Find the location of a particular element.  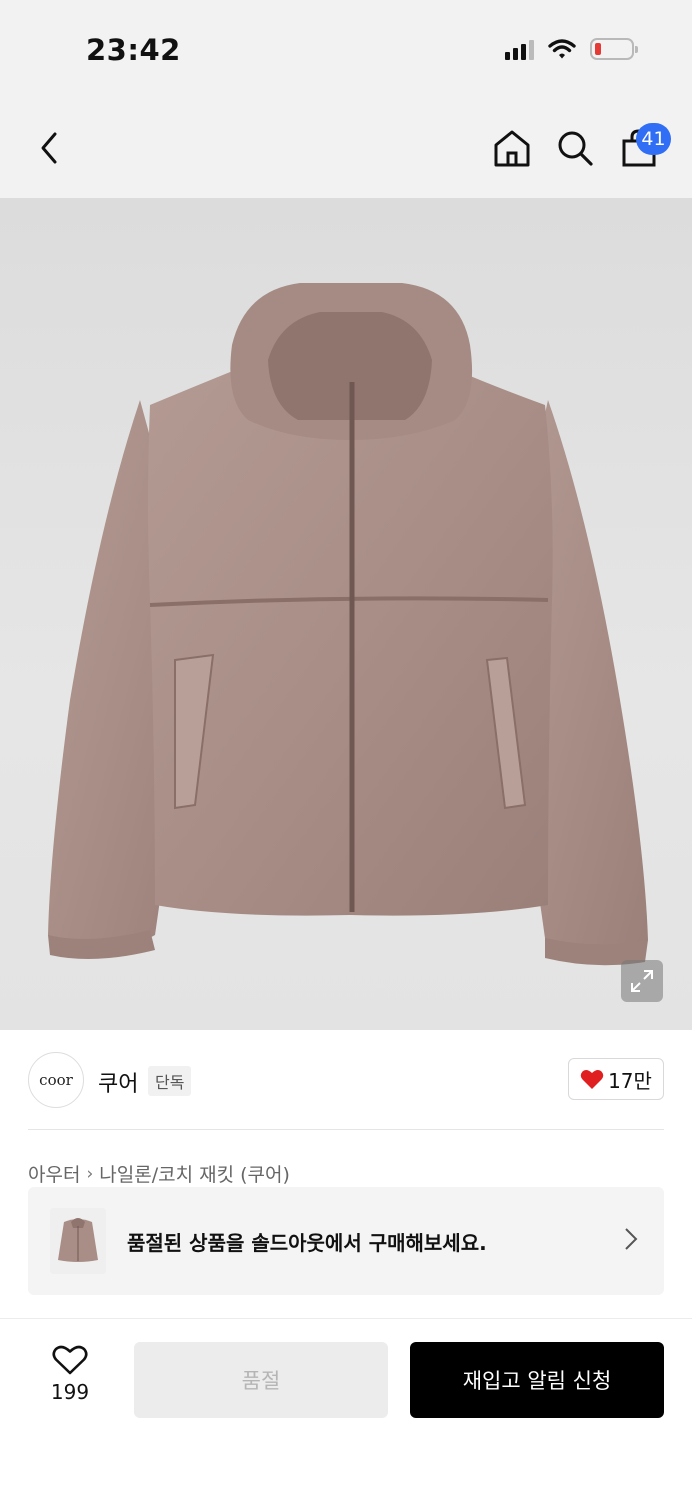

divider is located at coordinates (346, 1129).